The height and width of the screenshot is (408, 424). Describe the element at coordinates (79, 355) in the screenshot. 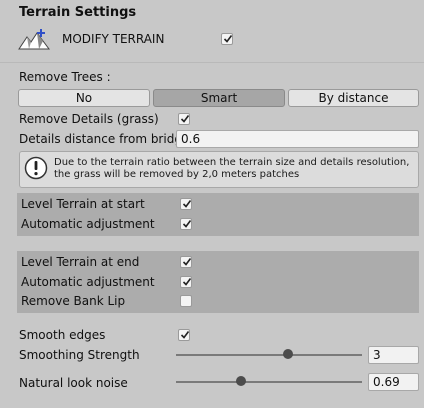

I see `smoothing-strength-label: Smoothing Strength` at that location.